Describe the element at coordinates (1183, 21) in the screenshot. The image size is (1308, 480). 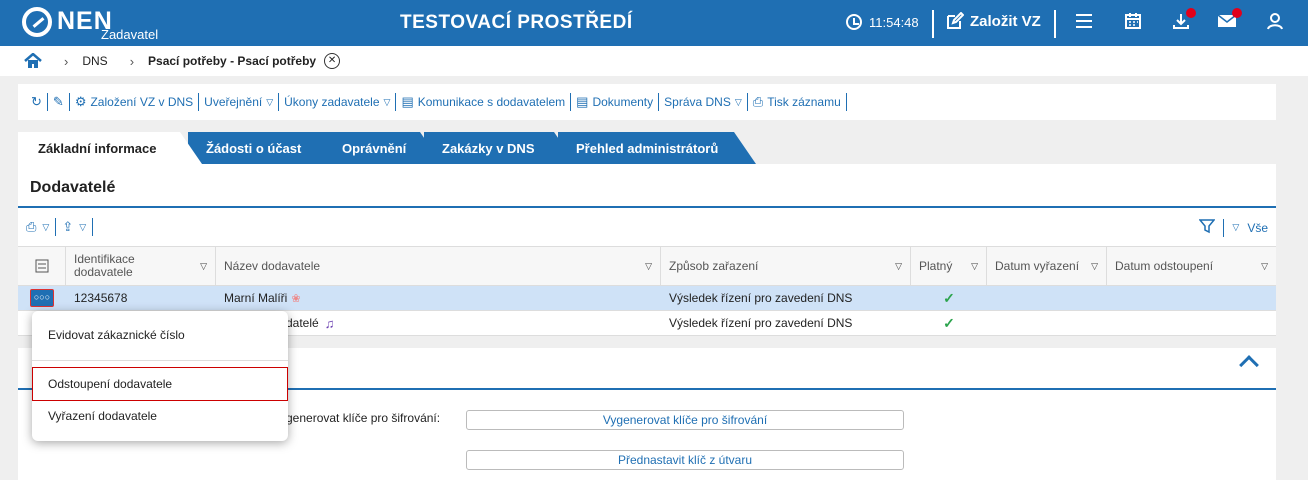
I see `download-icon` at that location.